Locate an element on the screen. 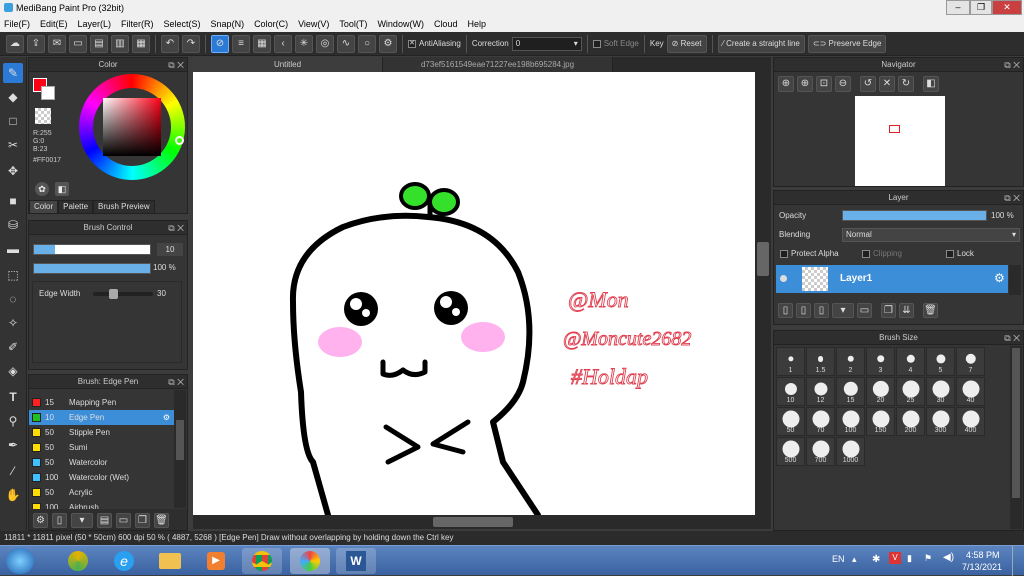 Image resolution: width=1024 pixels, height=576 pixels. grid-icon: ▦ is located at coordinates (141, 43).